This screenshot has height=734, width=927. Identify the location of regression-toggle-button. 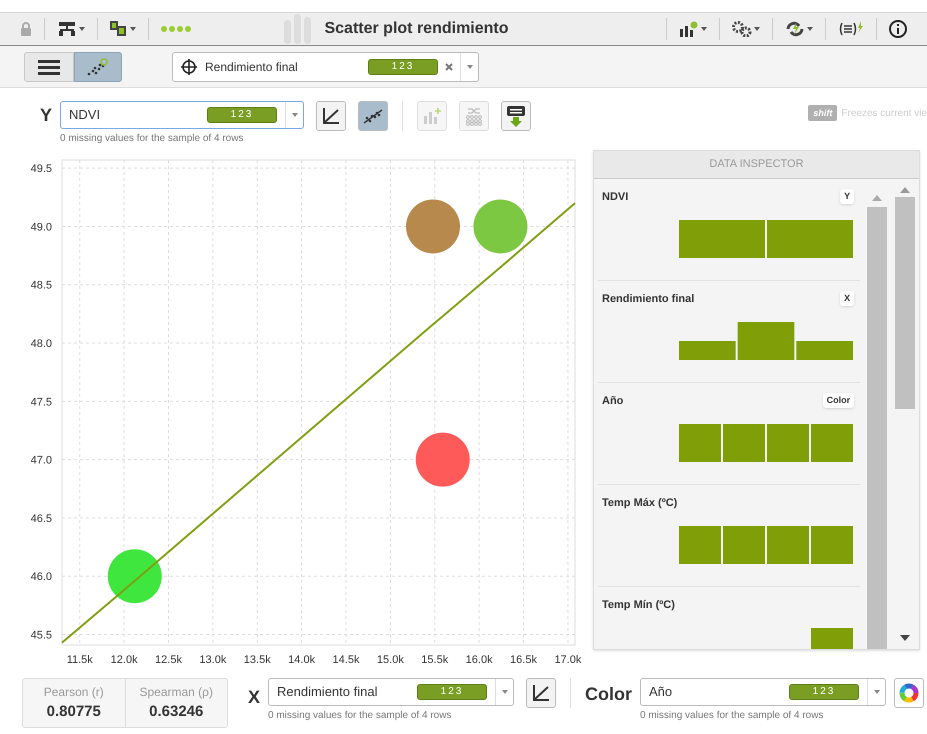
(373, 116).